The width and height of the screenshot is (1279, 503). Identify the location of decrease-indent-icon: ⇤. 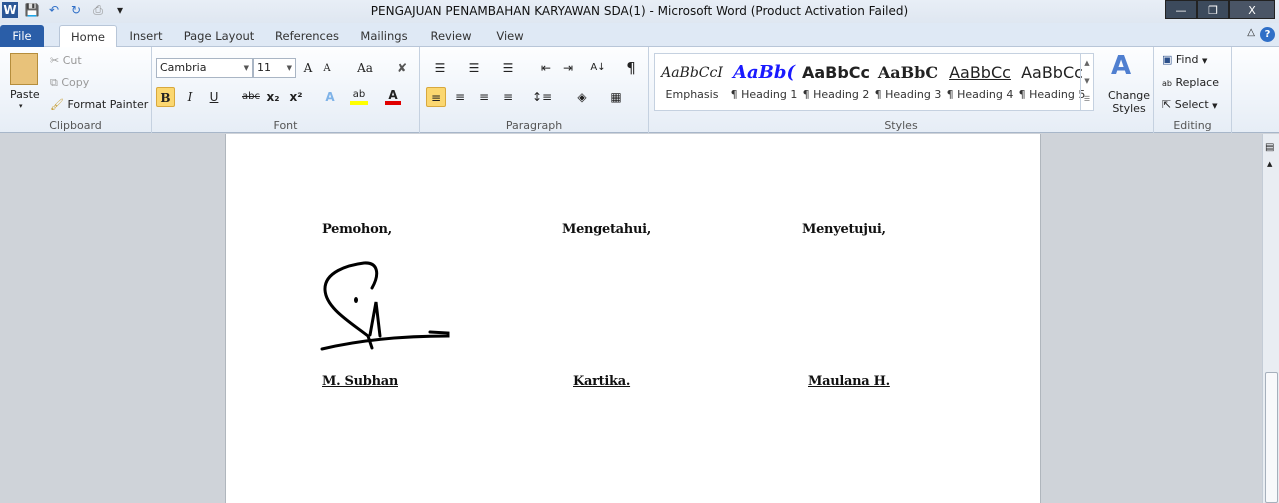
(546, 68).